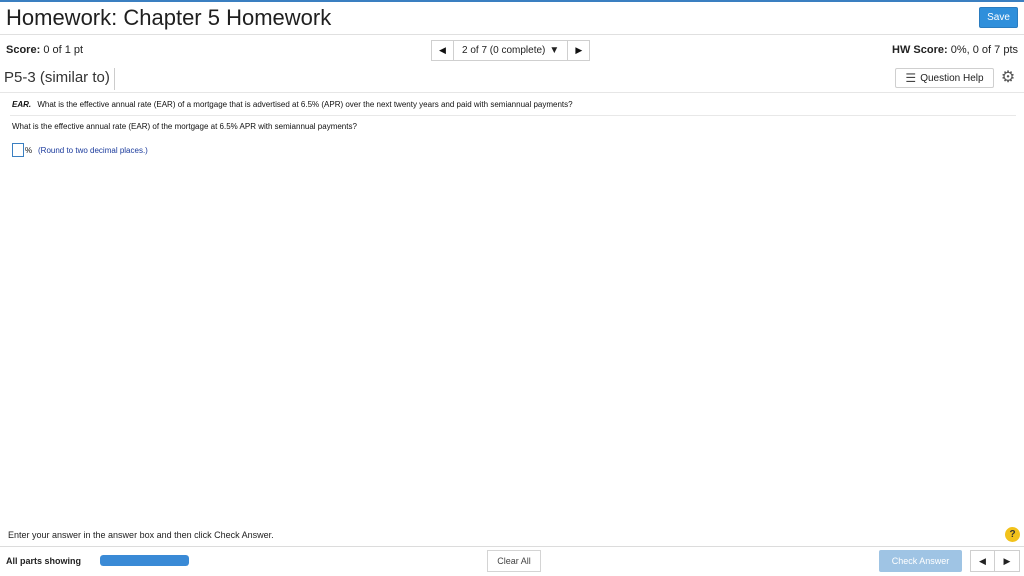 The image size is (1024, 576). Describe the element at coordinates (920, 50) in the screenshot. I see `hw-score-label: HW Score:` at that location.